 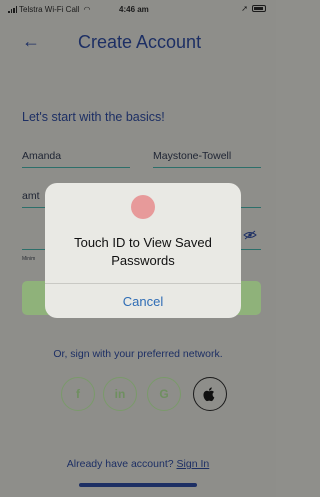 I want to click on facebook-icon: f, so click(x=78, y=394).